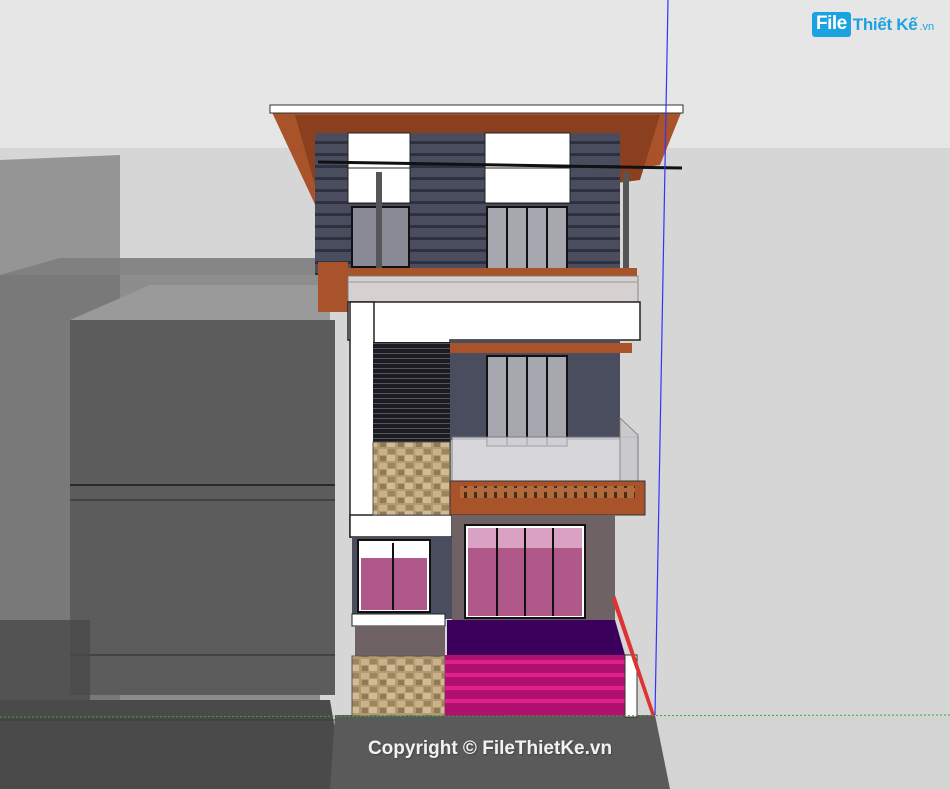 The width and height of the screenshot is (950, 789). Describe the element at coordinates (541, 348) in the screenshot. I see `middle-wood-beam` at that location.